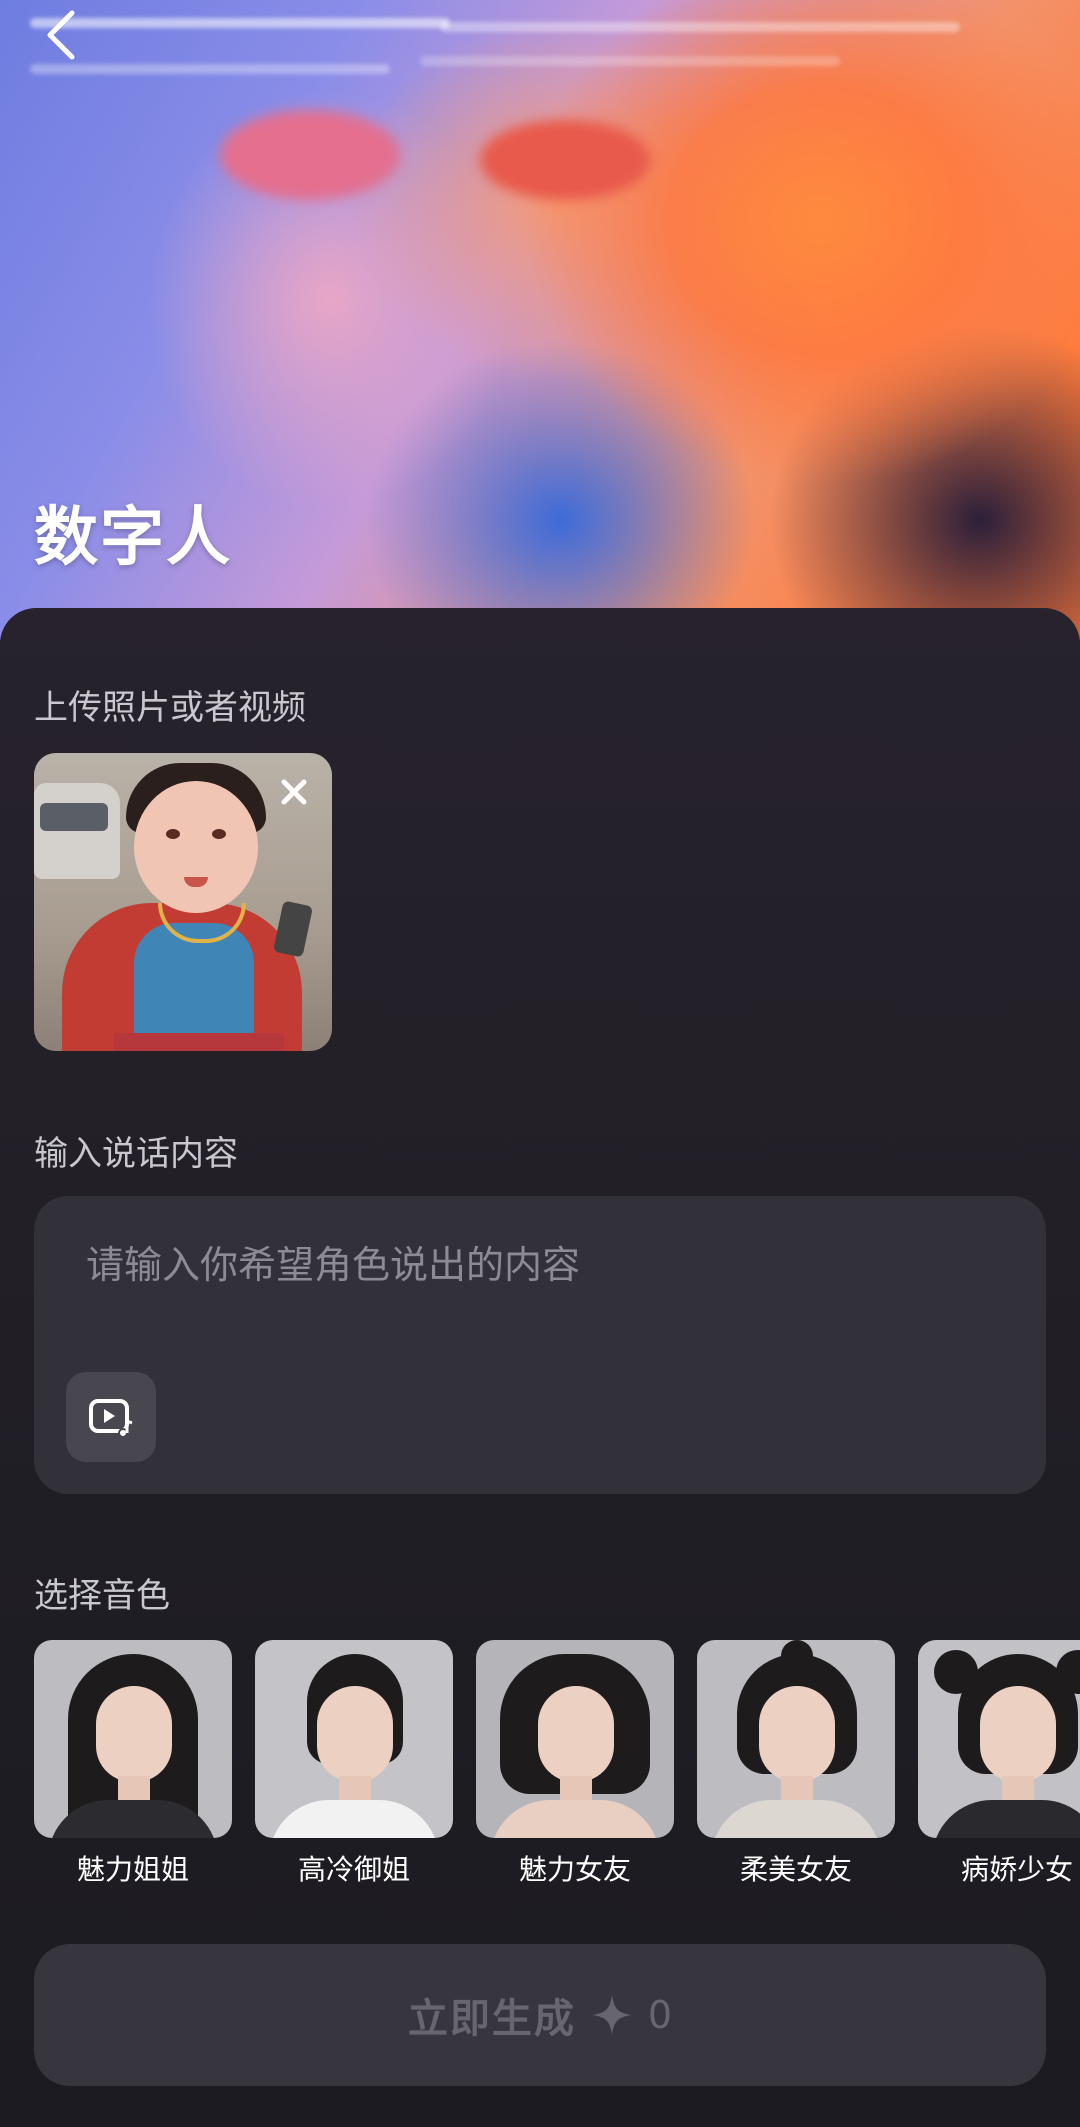  I want to click on speech-input, so click(536, 1294).